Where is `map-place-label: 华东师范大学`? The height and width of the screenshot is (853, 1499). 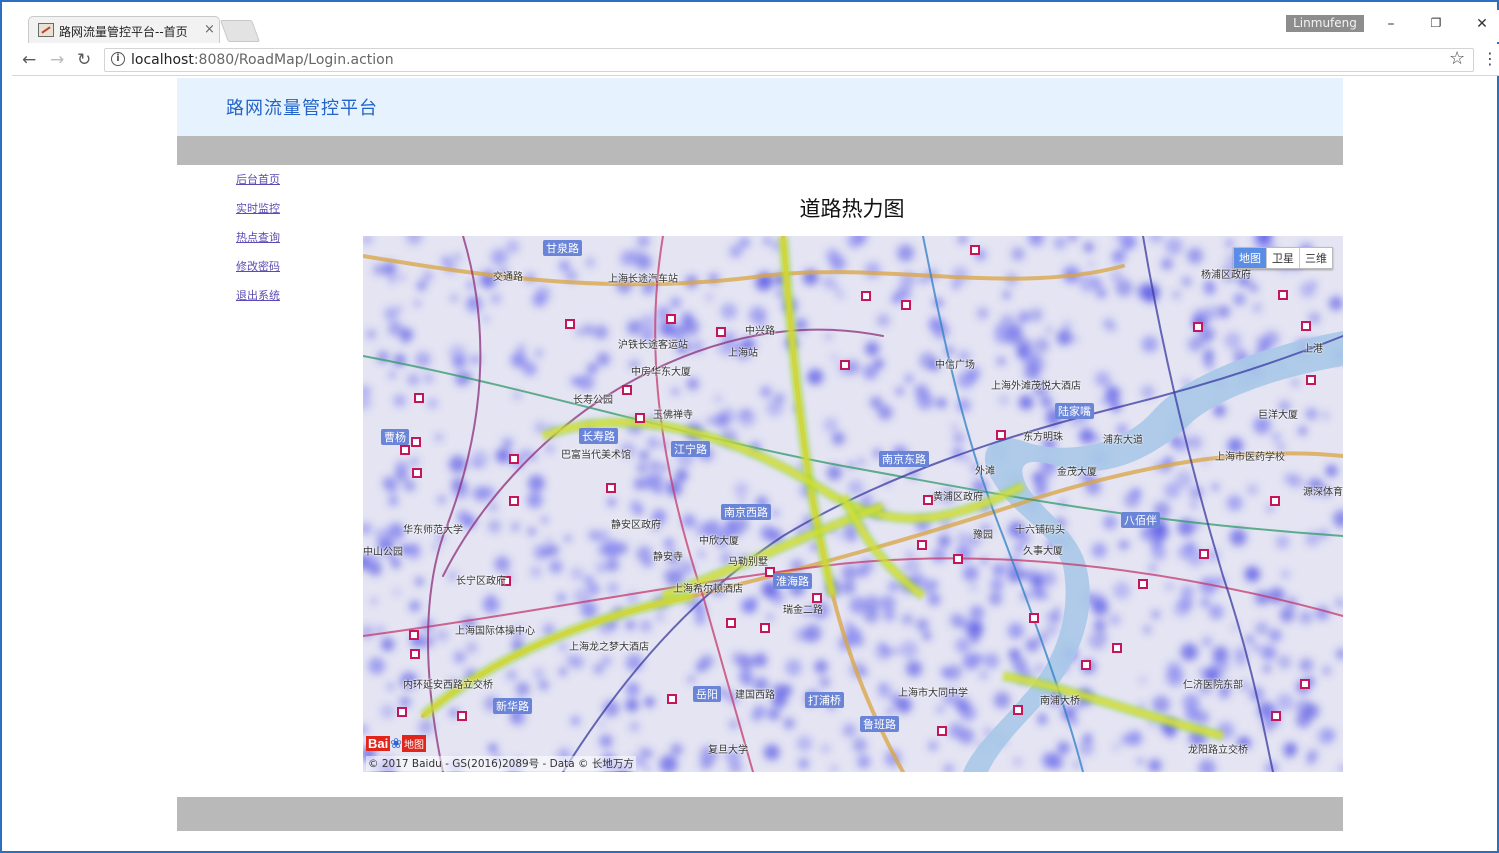 map-place-label: 华东师范大学 is located at coordinates (433, 530).